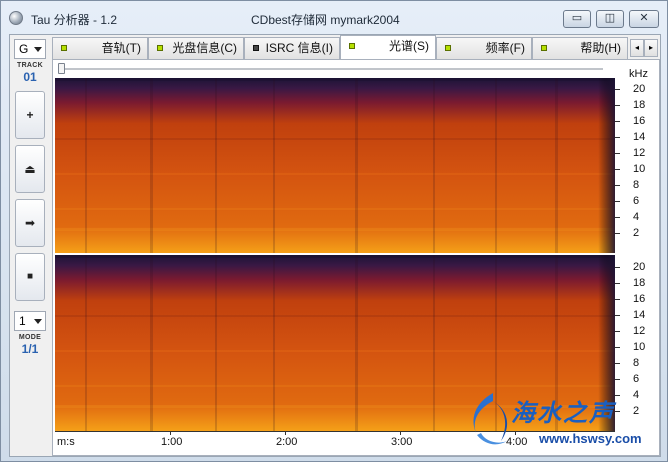  I want to click on y-tick-label: 4, so click(636, 217).